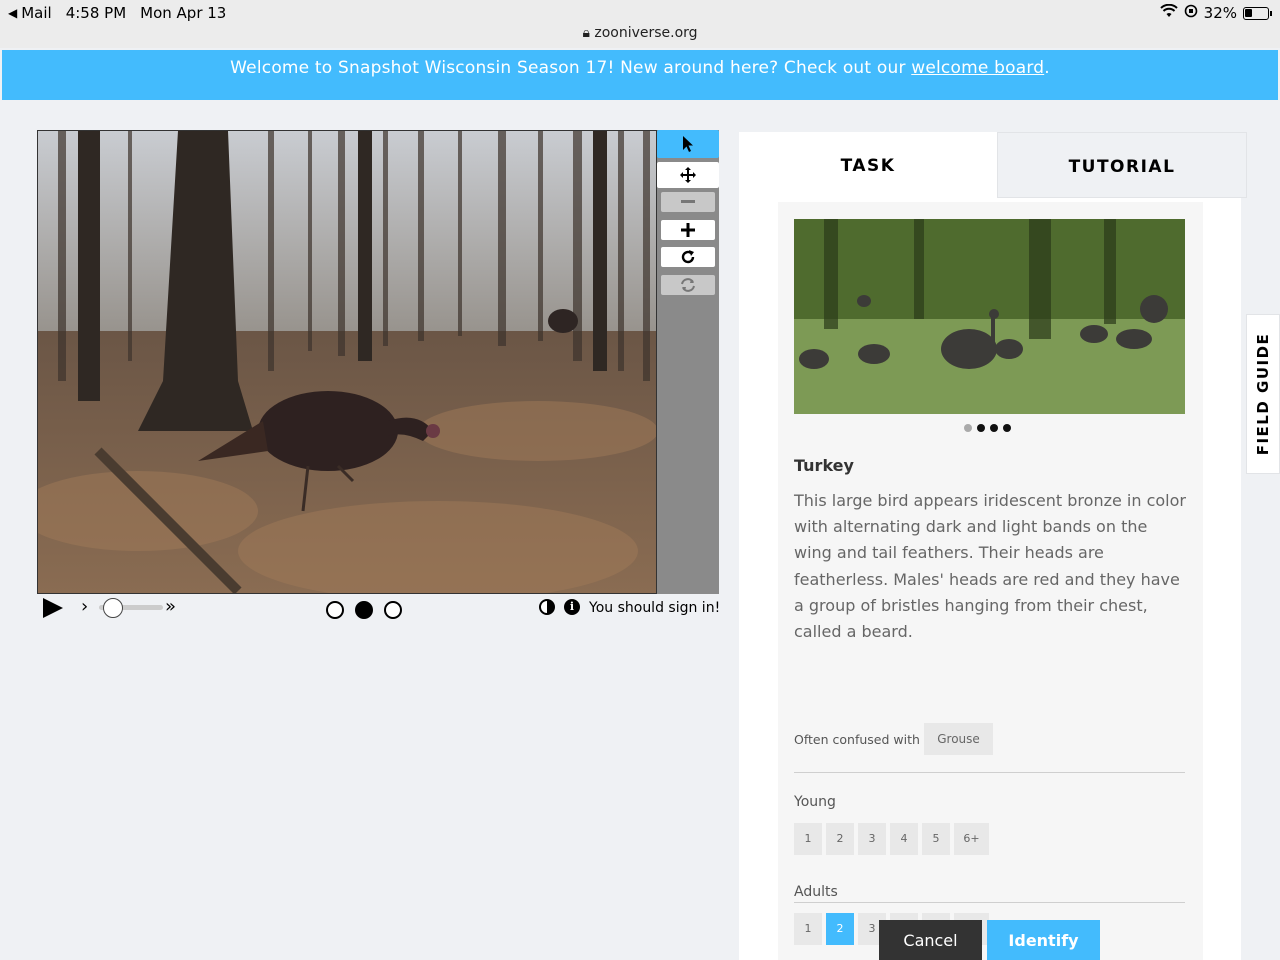 The height and width of the screenshot is (960, 1280). Describe the element at coordinates (183, 13) in the screenshot. I see `clock-date: Mon Apr 13` at that location.